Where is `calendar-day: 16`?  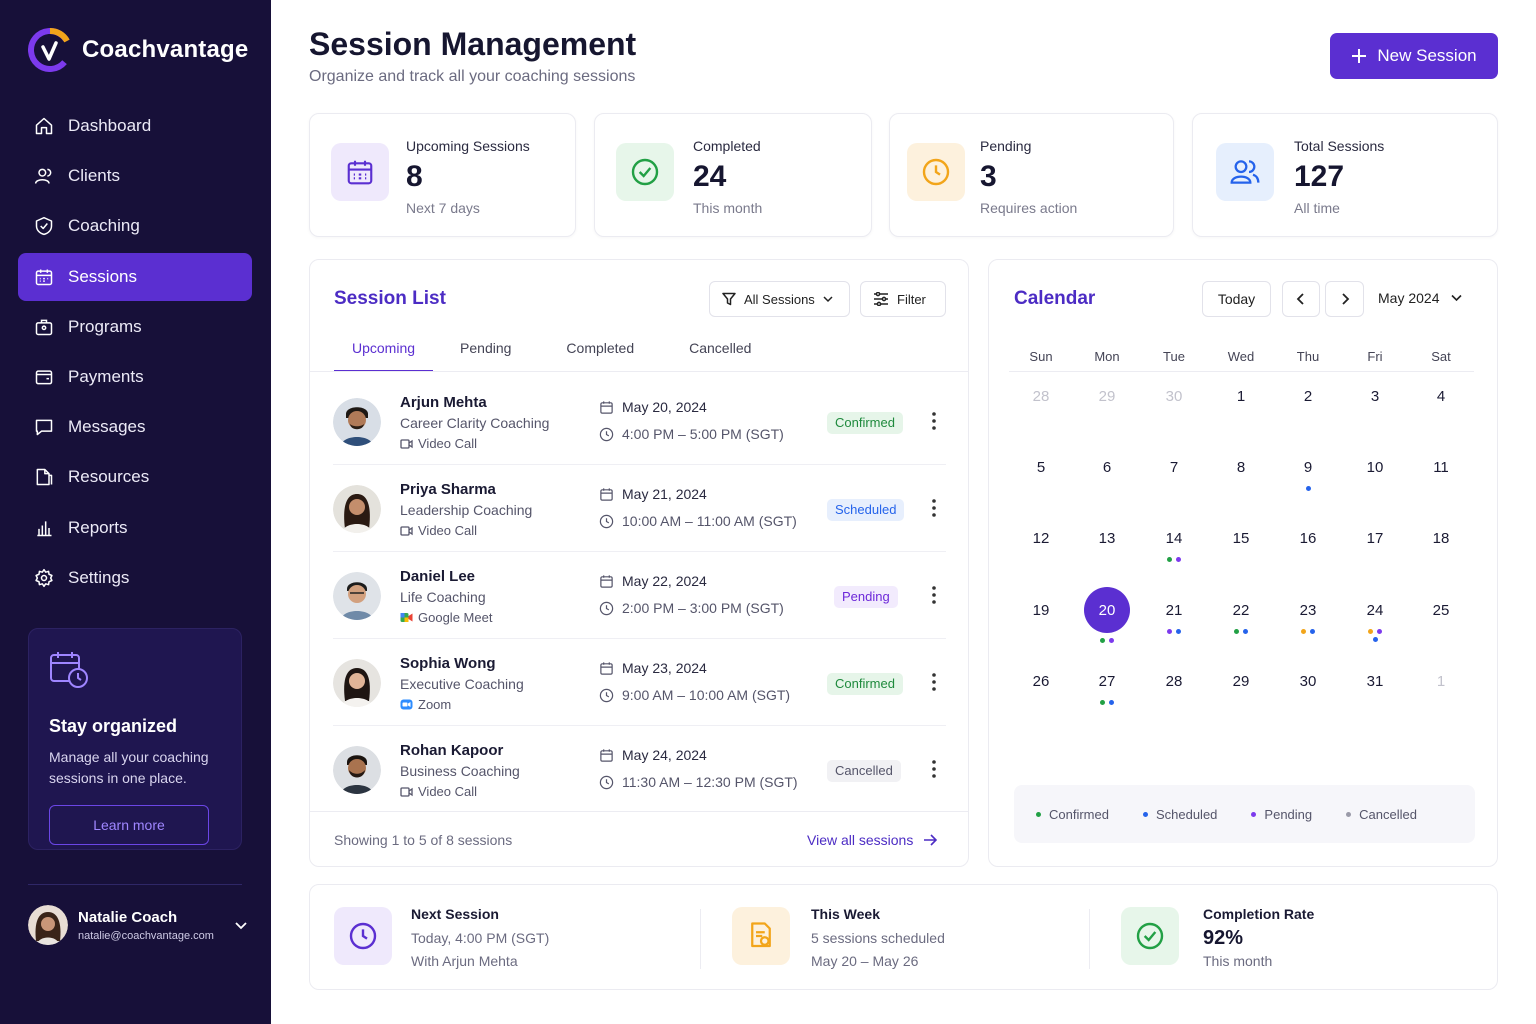 calendar-day: 16 is located at coordinates (1308, 538).